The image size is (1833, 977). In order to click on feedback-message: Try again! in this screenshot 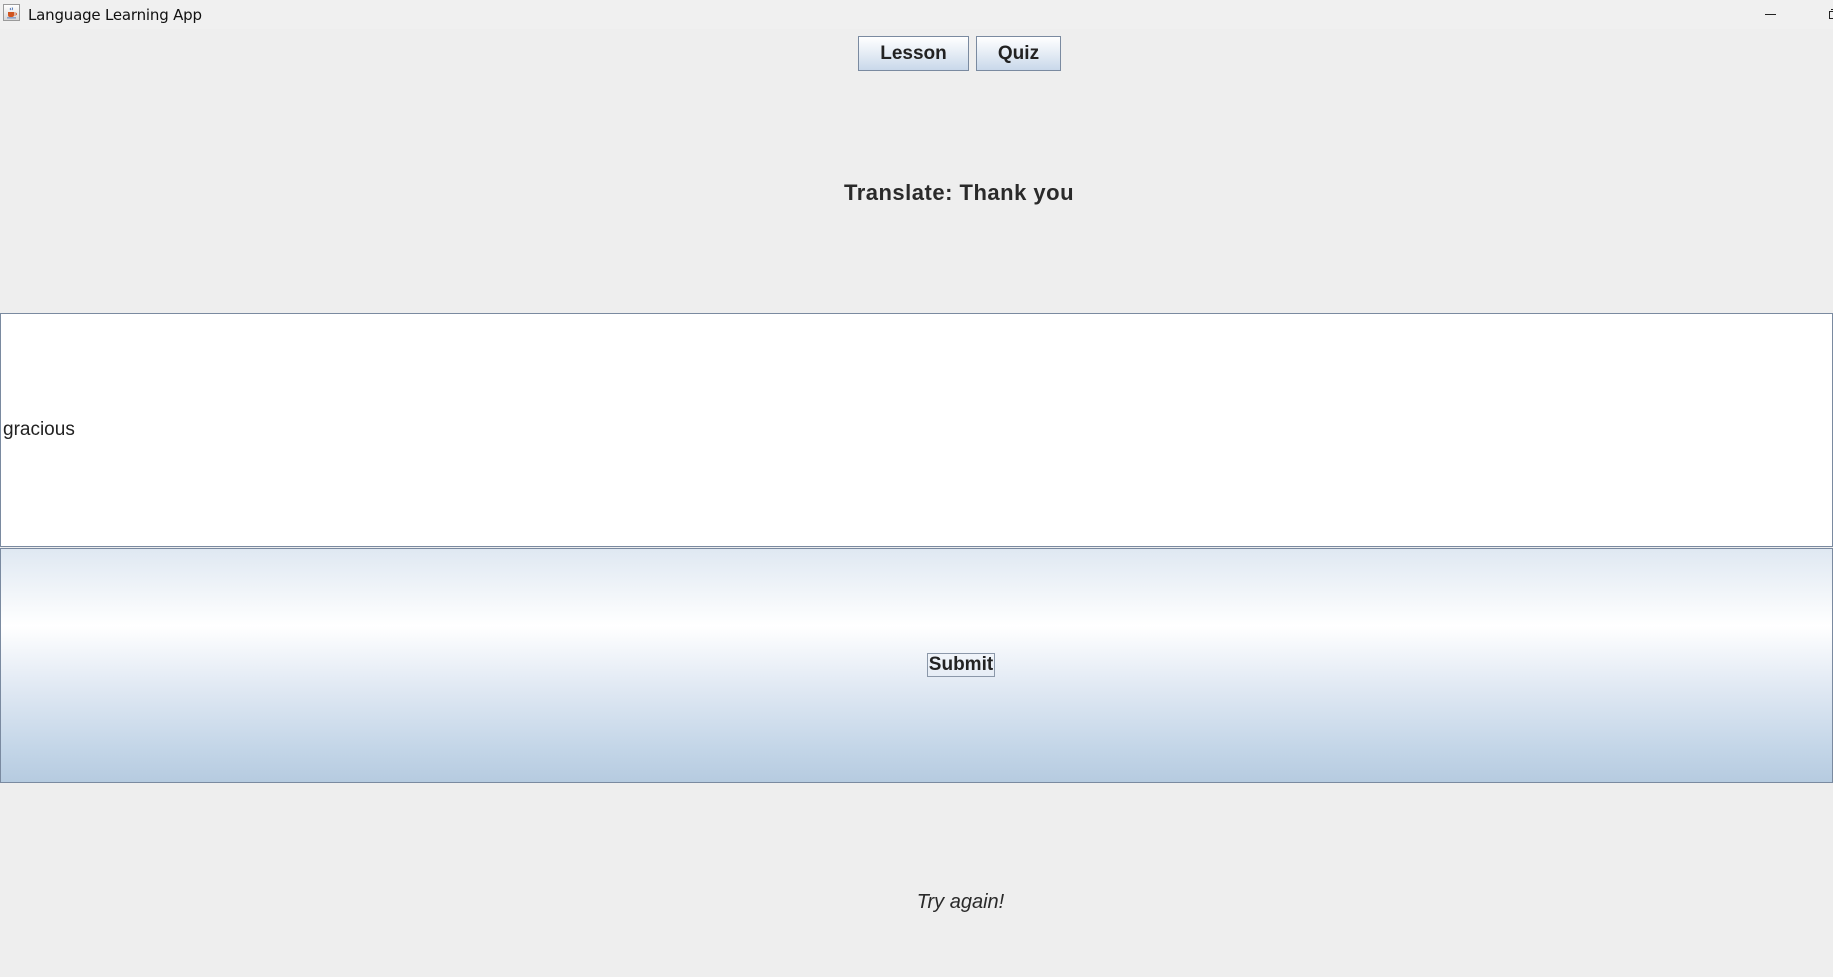, I will do `click(960, 902)`.